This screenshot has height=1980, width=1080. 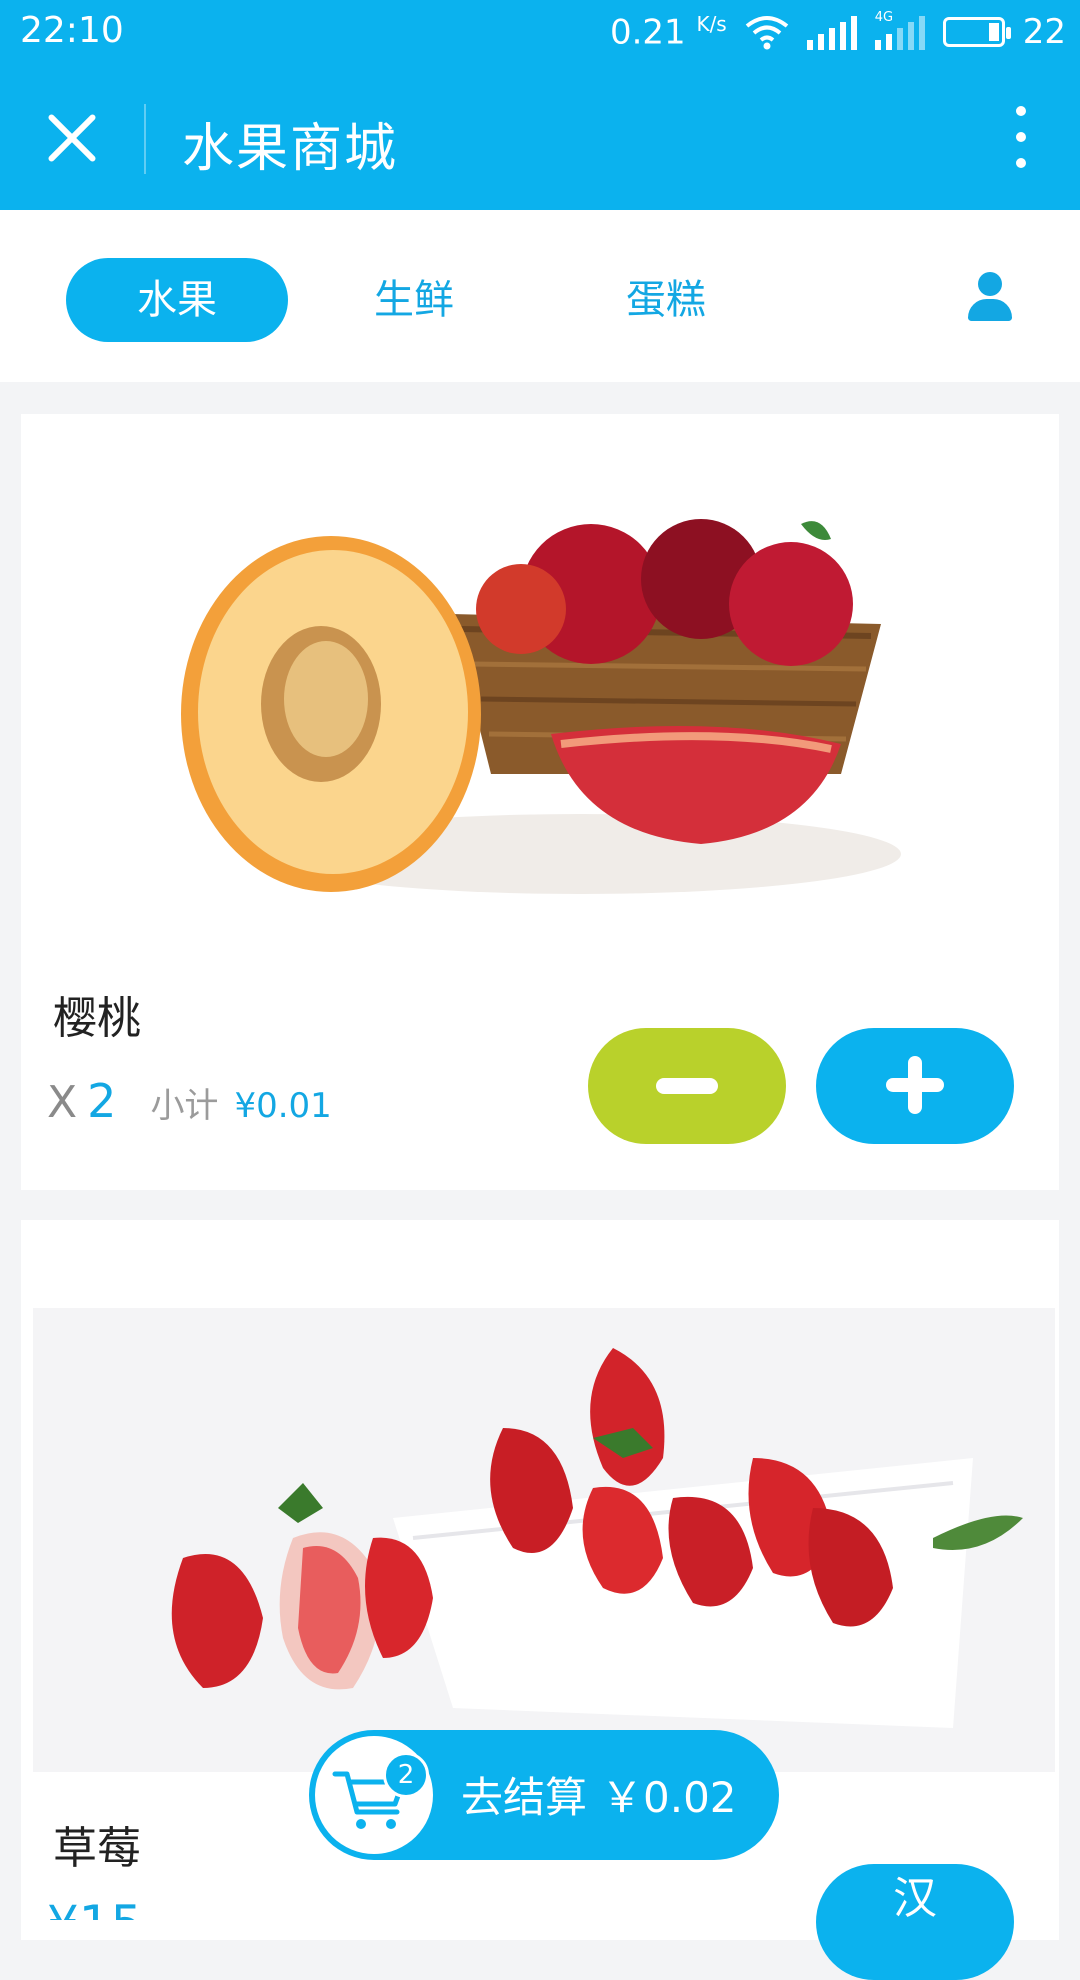 What do you see at coordinates (540, 32) in the screenshot?
I see `status-bar: 22:10 0.21 K/s 4G 22` at bounding box center [540, 32].